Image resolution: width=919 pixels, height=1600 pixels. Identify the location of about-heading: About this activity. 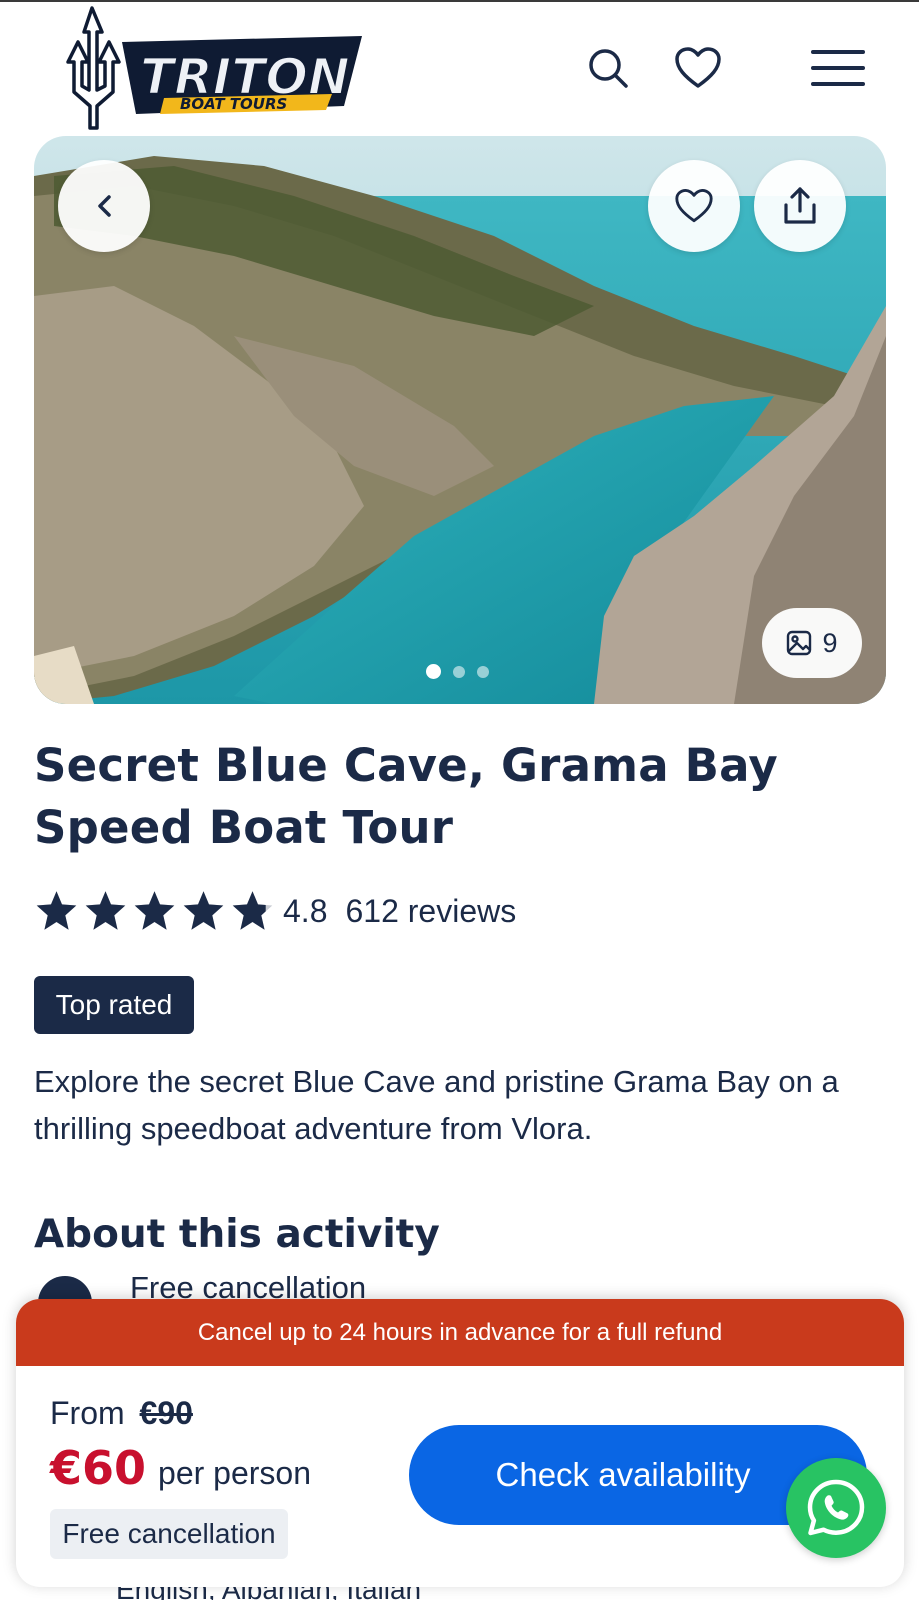
(237, 1234).